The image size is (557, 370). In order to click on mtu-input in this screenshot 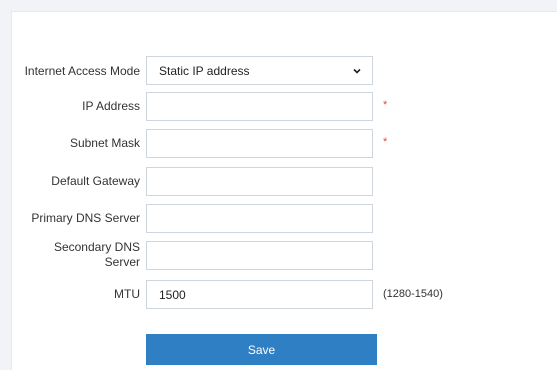, I will do `click(259, 294)`.